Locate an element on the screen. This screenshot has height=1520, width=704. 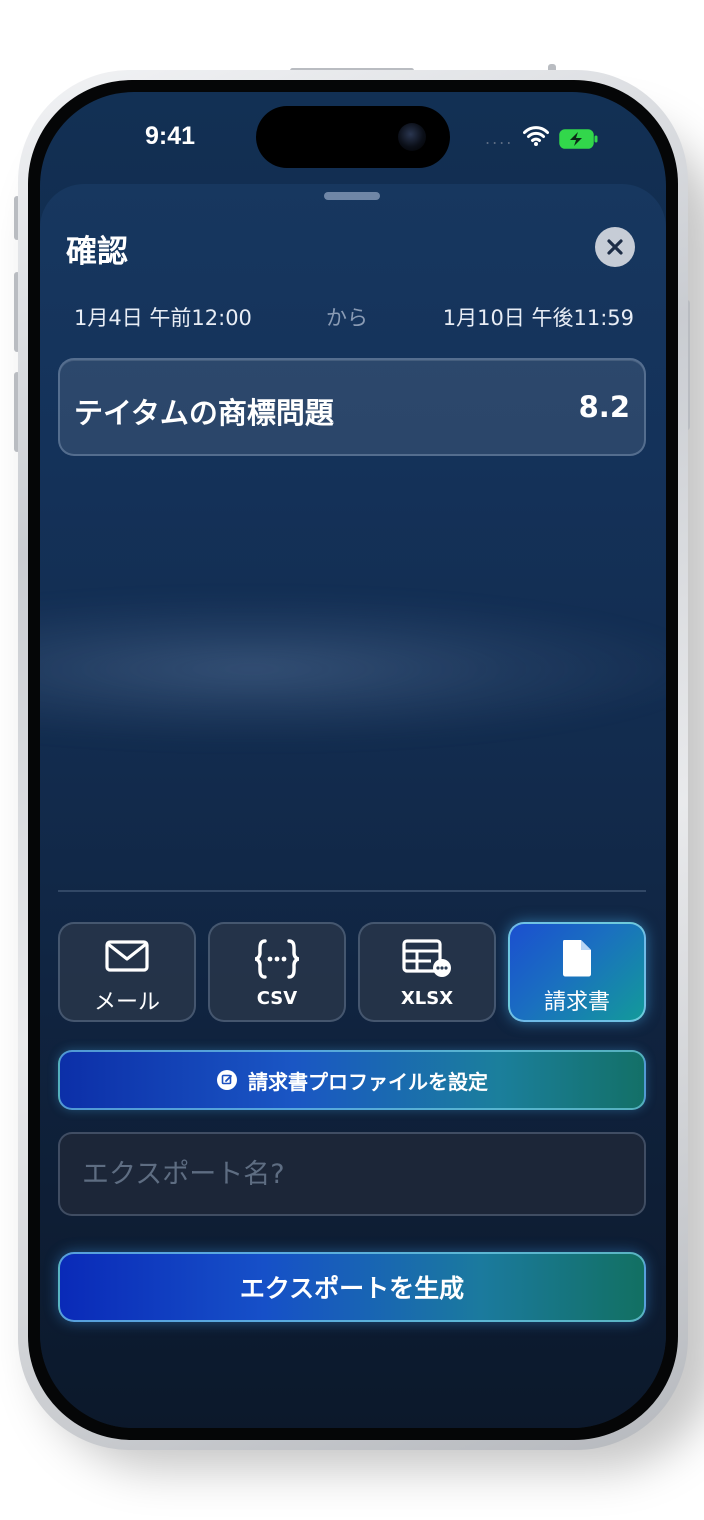
document-icon is located at coordinates (577, 958).